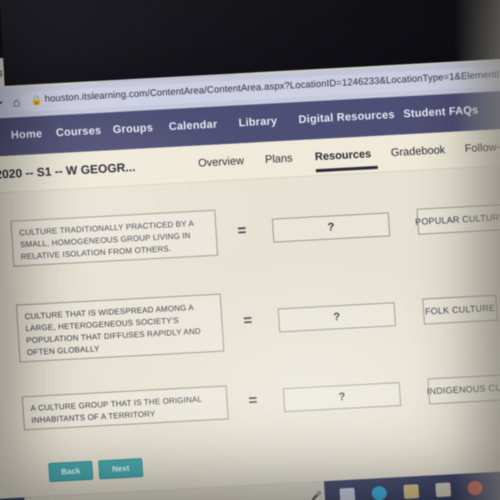  What do you see at coordinates (443, 490) in the screenshot?
I see `store-icon` at bounding box center [443, 490].